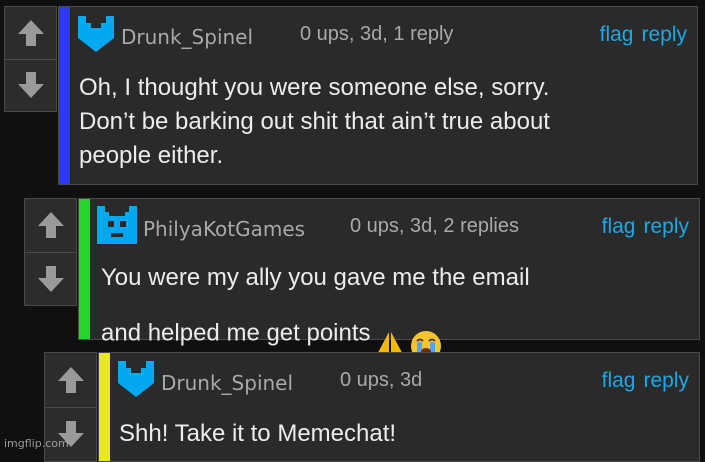 The image size is (705, 462). What do you see at coordinates (36, 443) in the screenshot?
I see `watermark: imgflip.com` at bounding box center [36, 443].